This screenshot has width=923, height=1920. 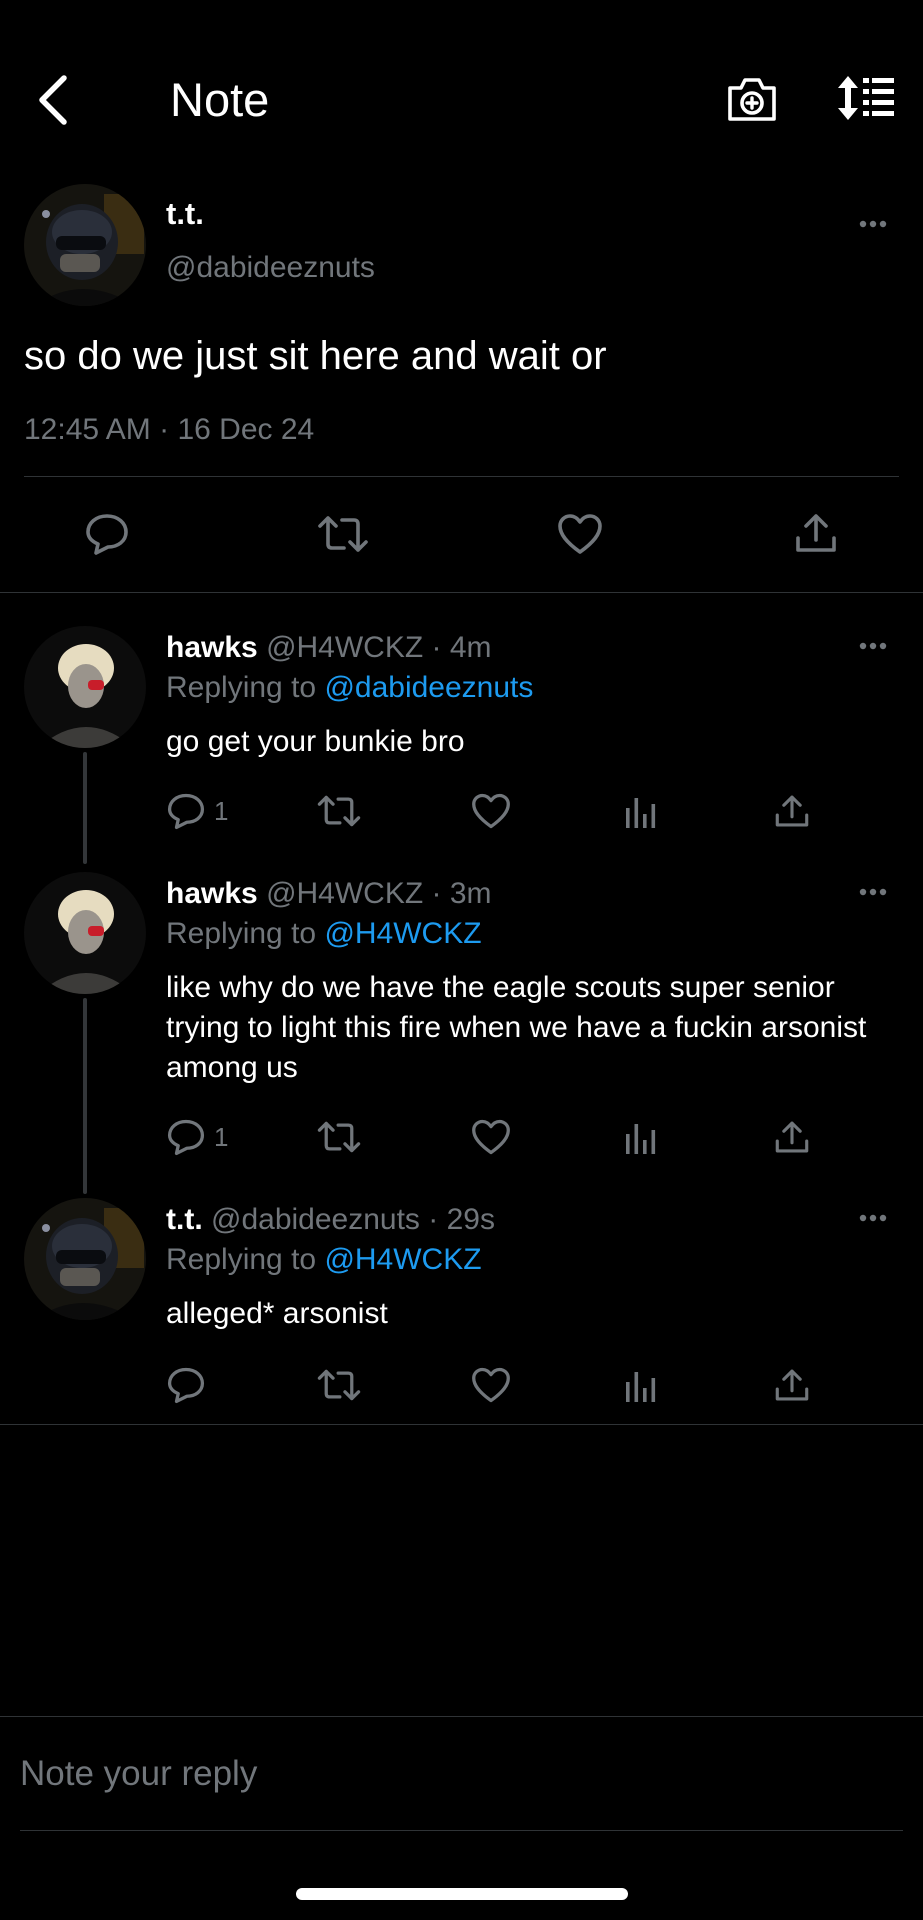 What do you see at coordinates (315, 1219) in the screenshot?
I see `reply-handle: @dabideeznuts` at bounding box center [315, 1219].